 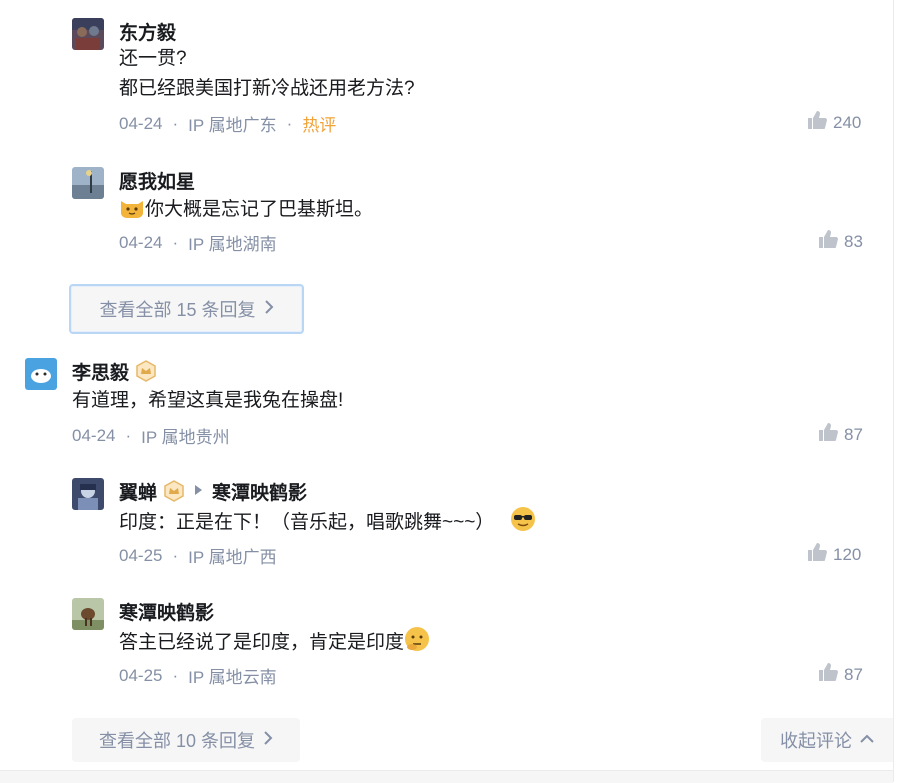 What do you see at coordinates (199, 491) in the screenshot?
I see `triangle-right-icon` at bounding box center [199, 491].